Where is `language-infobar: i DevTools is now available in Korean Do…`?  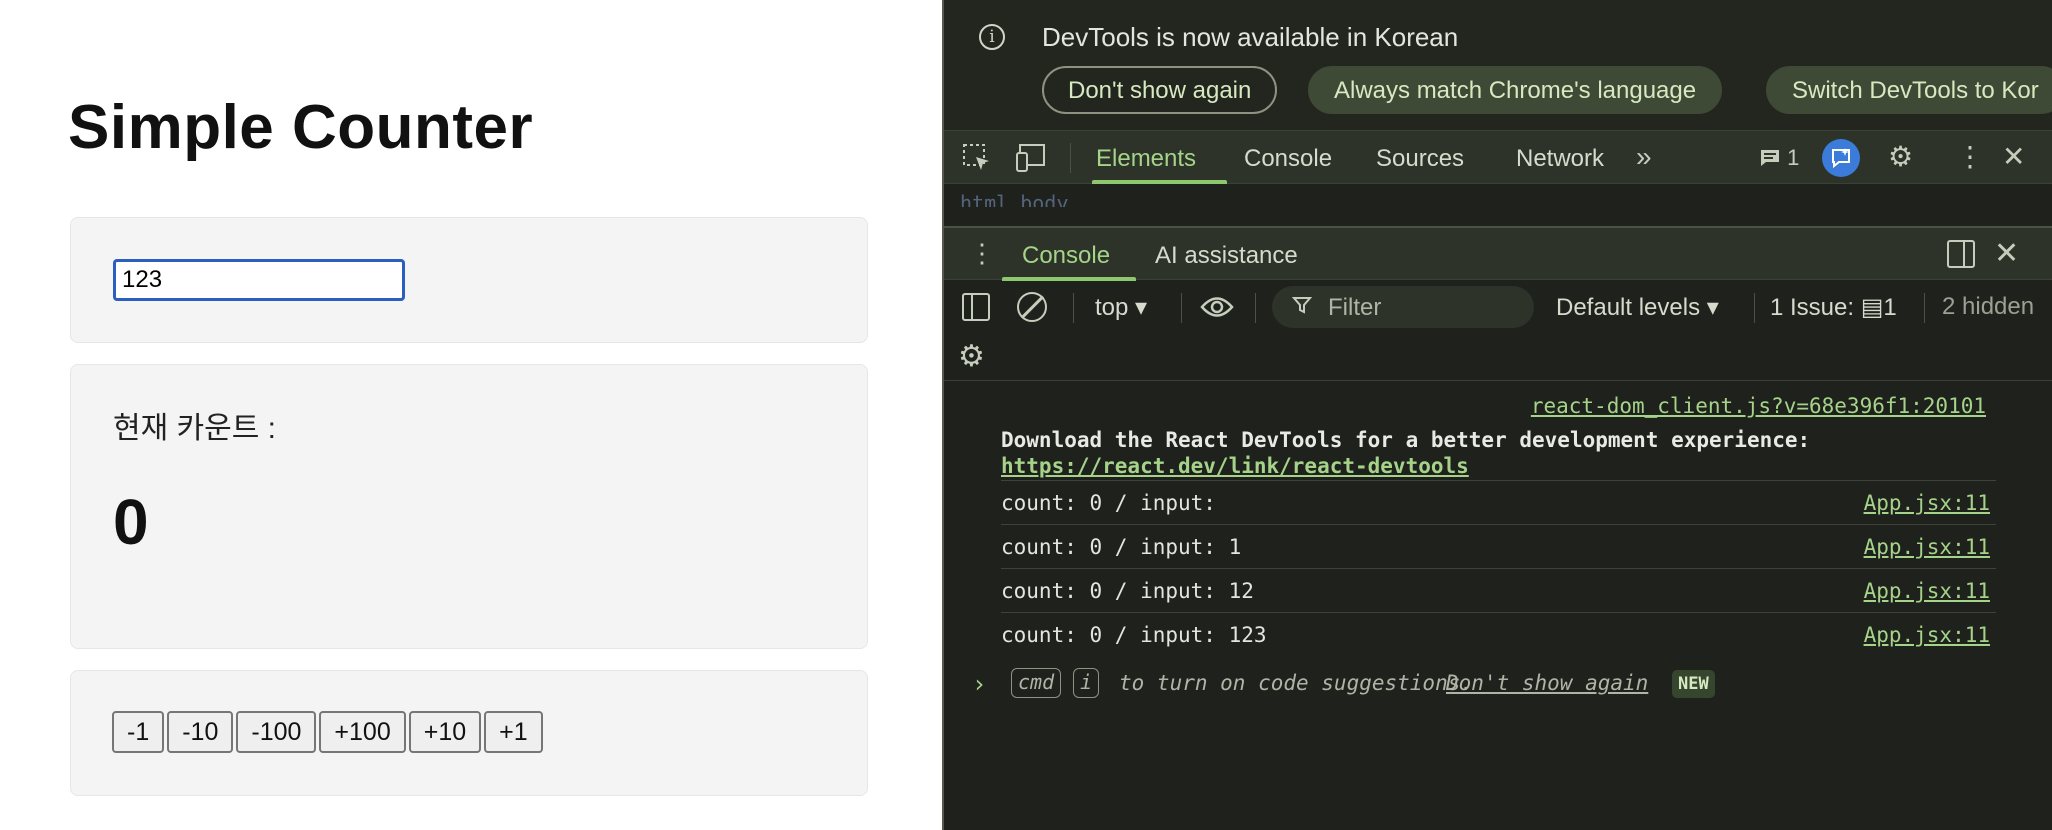 language-infobar: i DevTools is now available in Korean Do… is located at coordinates (1498, 65).